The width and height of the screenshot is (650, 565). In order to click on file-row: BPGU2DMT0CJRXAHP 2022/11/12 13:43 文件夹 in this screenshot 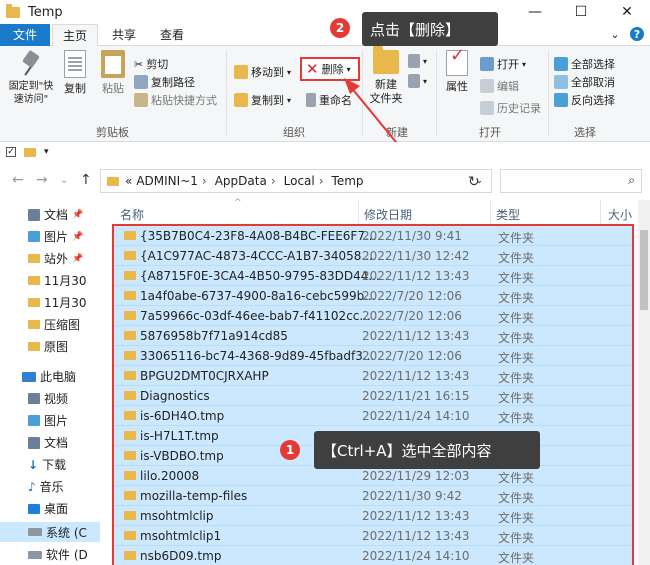, I will do `click(373, 376)`.